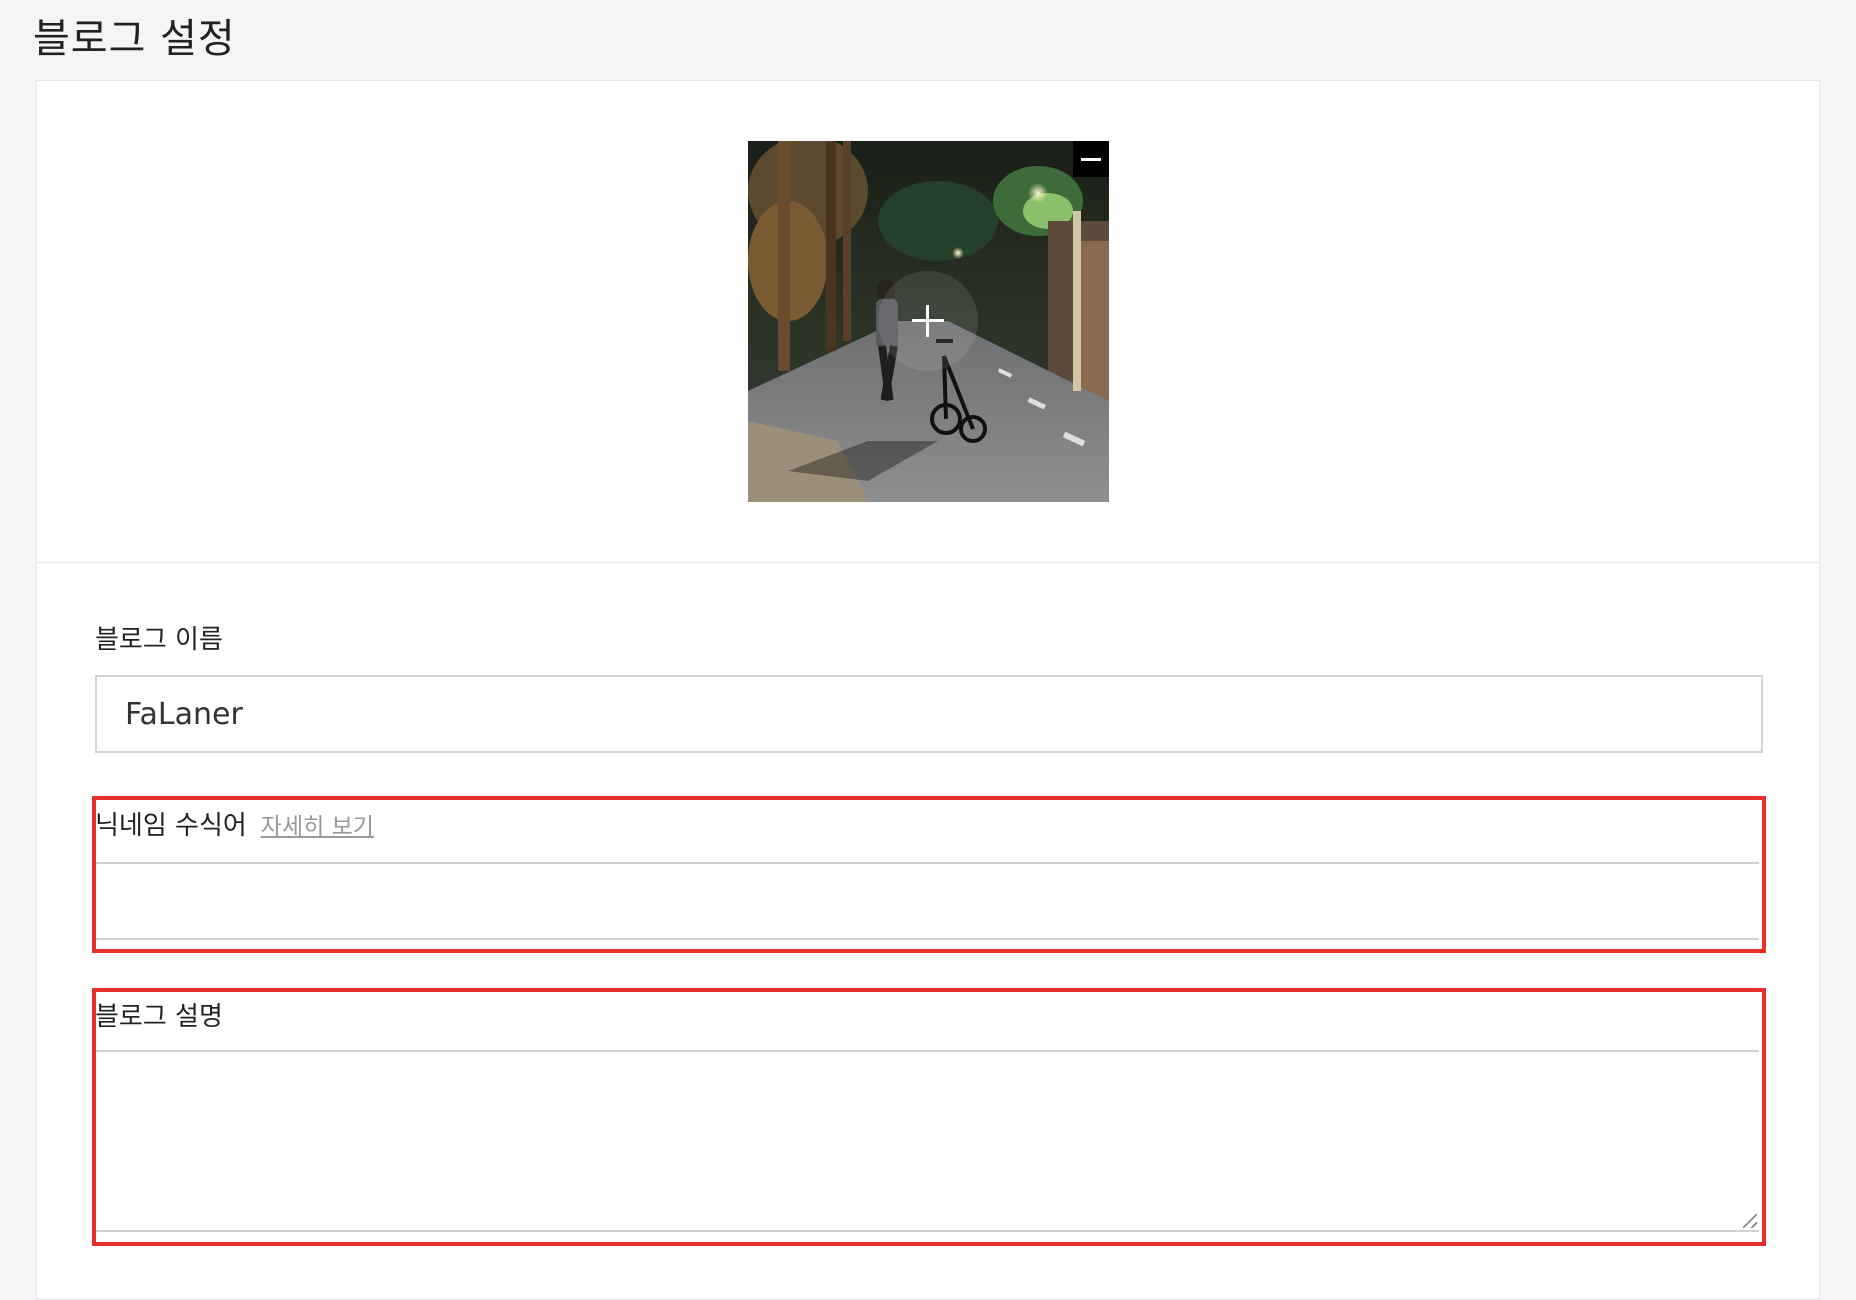 This screenshot has height=1300, width=1856. What do you see at coordinates (1091, 159) in the screenshot?
I see `remove-image-button` at bounding box center [1091, 159].